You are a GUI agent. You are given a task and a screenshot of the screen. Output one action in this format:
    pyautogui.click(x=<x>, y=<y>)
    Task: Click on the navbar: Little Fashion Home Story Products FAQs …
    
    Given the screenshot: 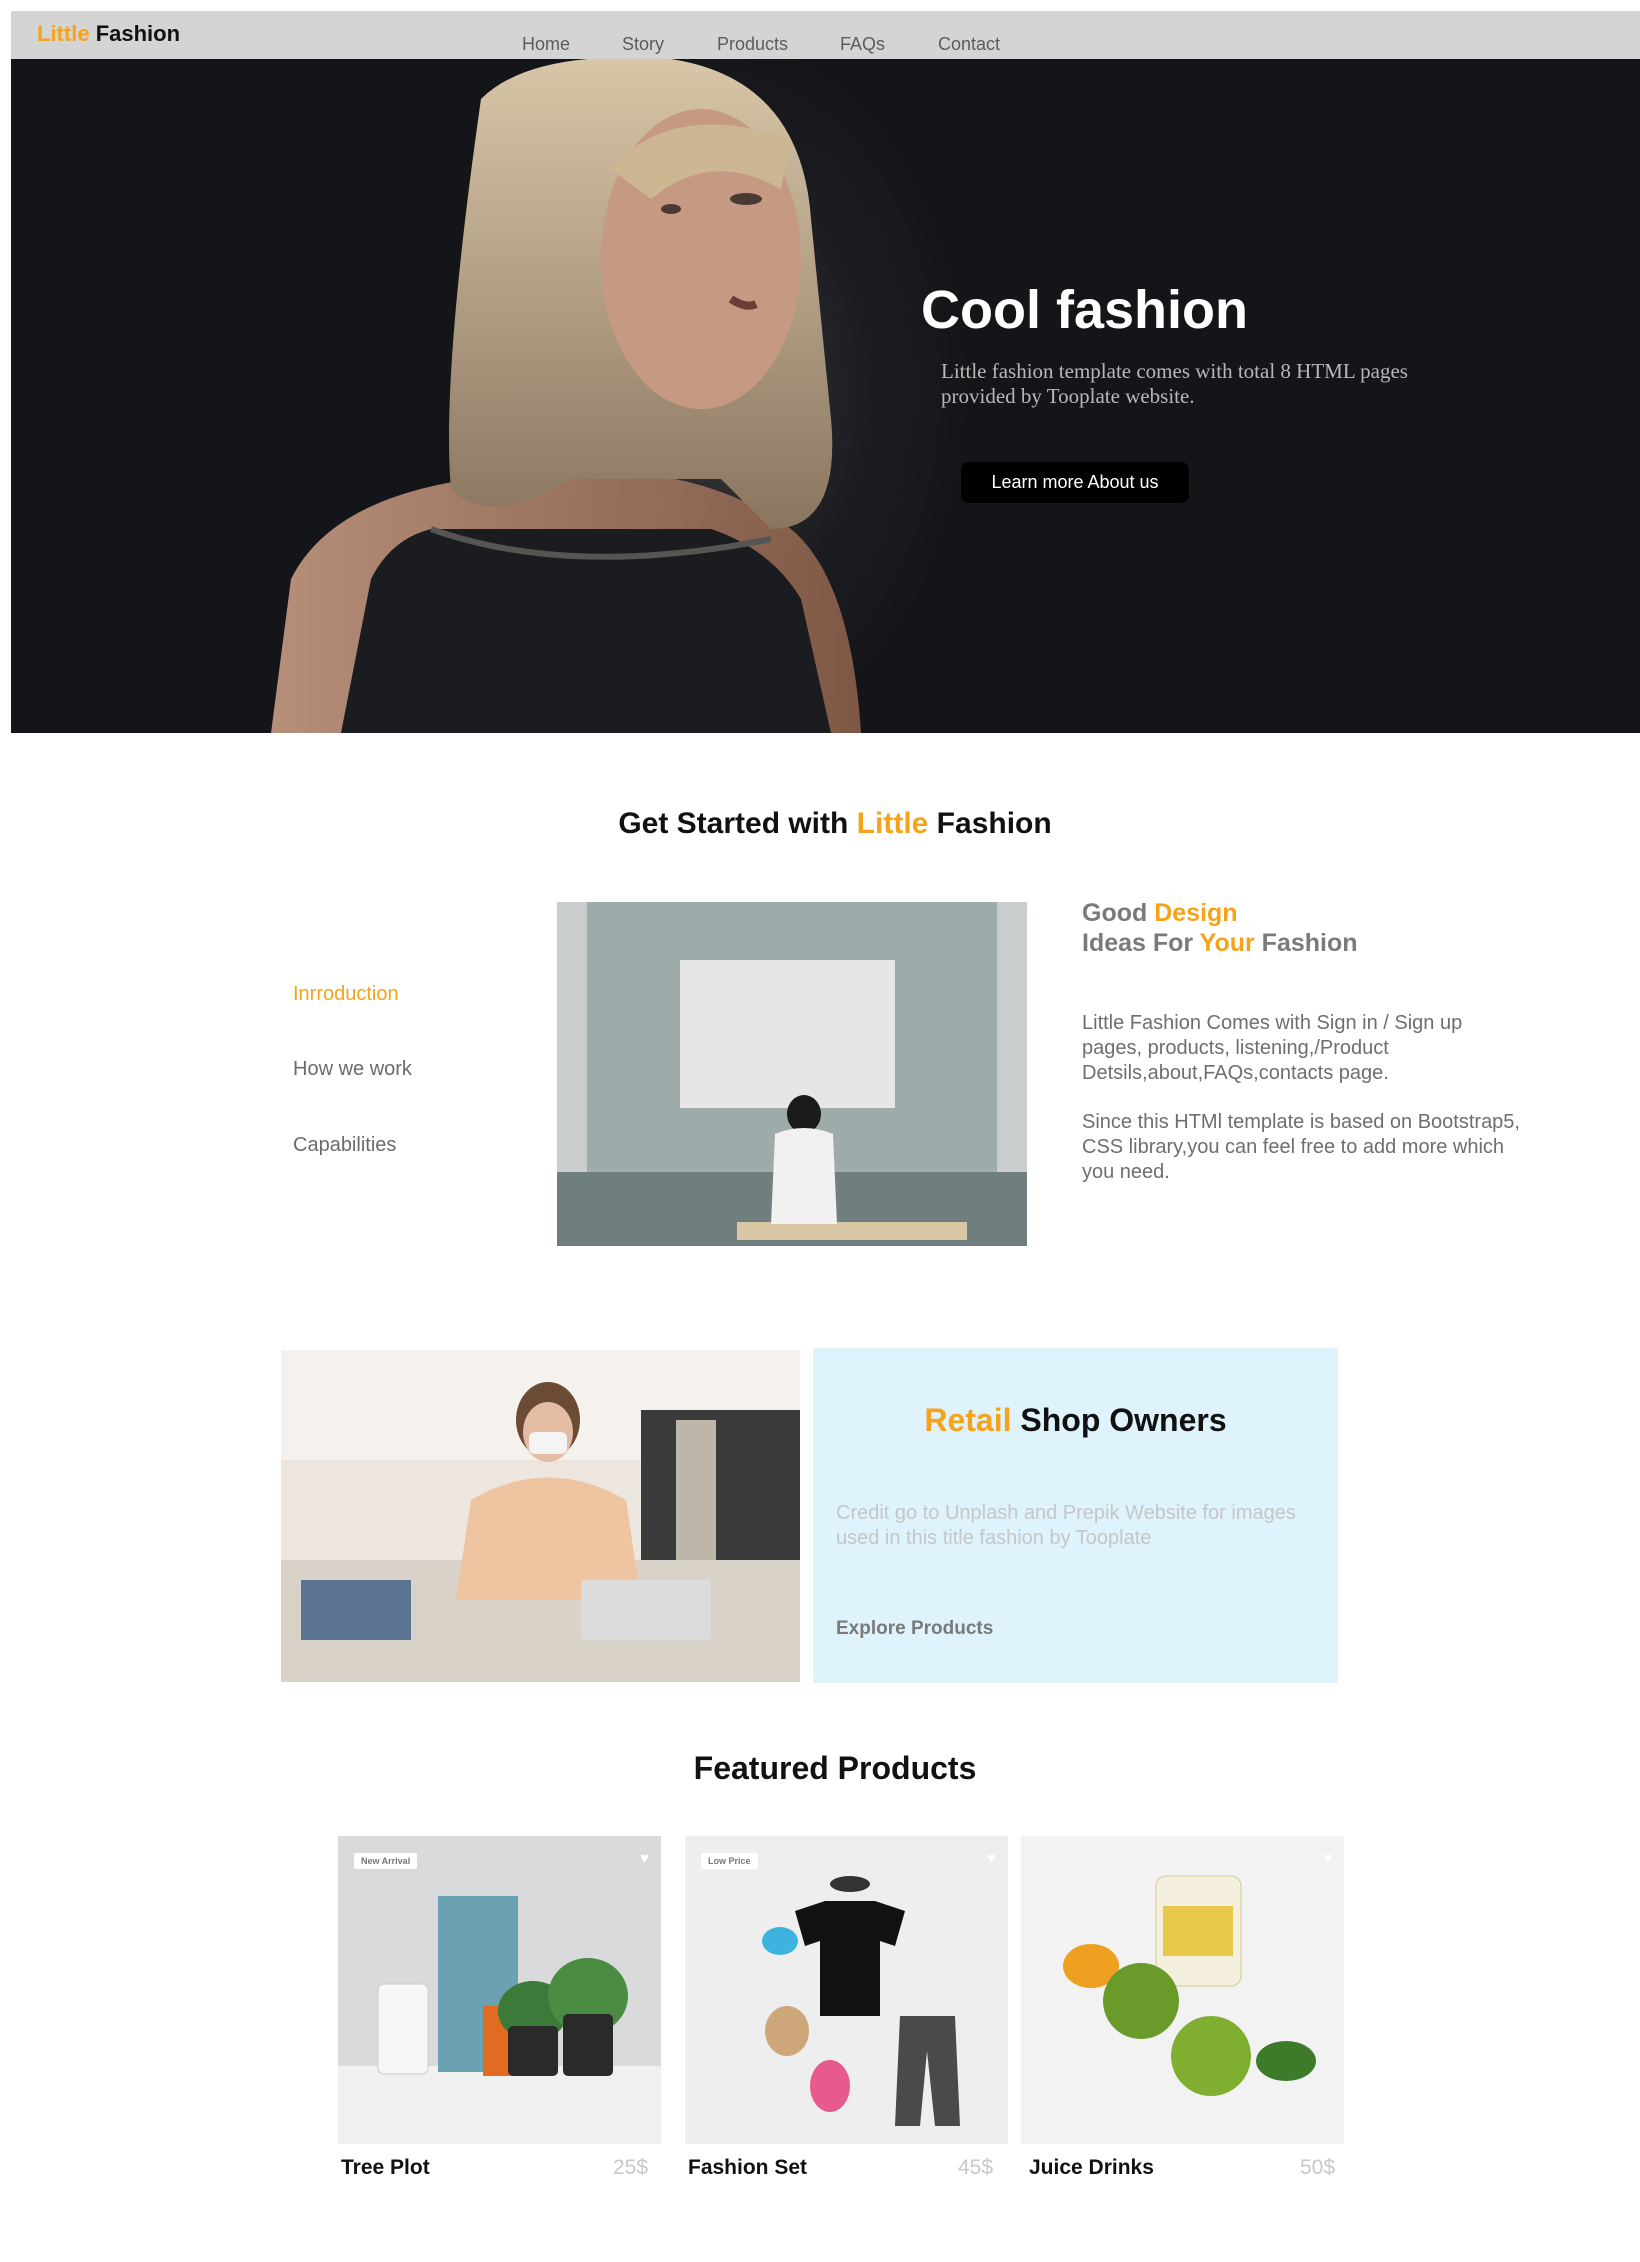 What is the action you would take?
    pyautogui.click(x=825, y=35)
    